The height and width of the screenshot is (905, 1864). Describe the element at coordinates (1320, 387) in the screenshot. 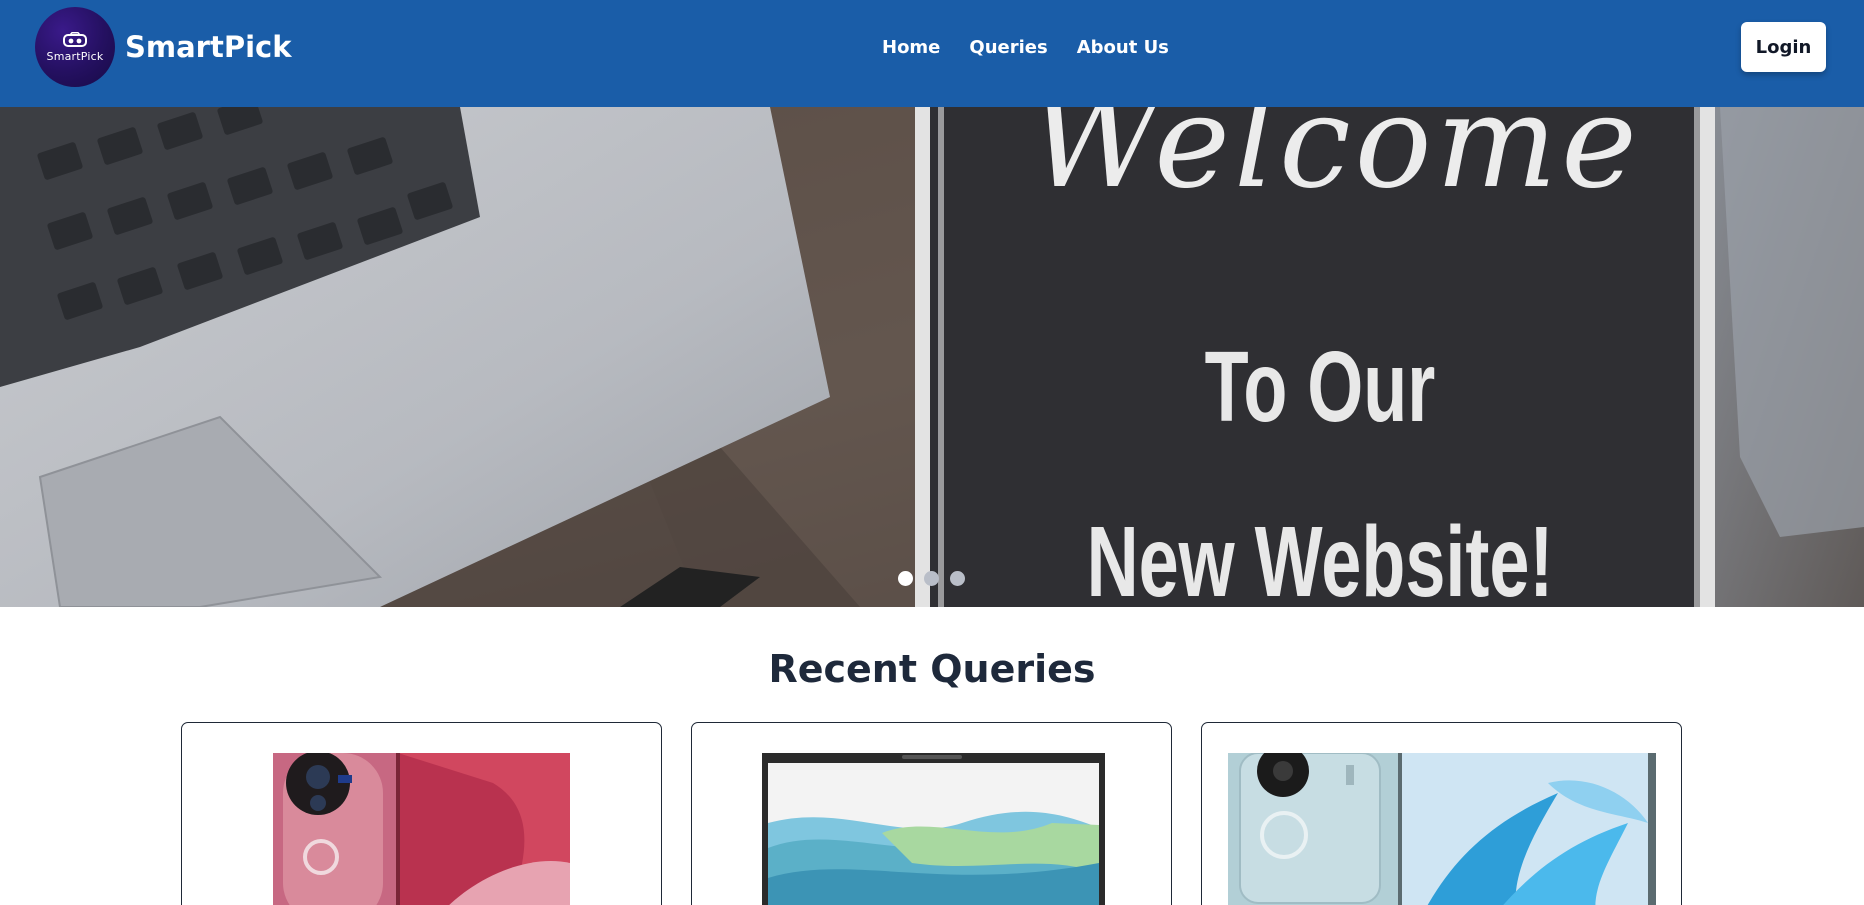

I see `hero-line-2: To Our` at that location.